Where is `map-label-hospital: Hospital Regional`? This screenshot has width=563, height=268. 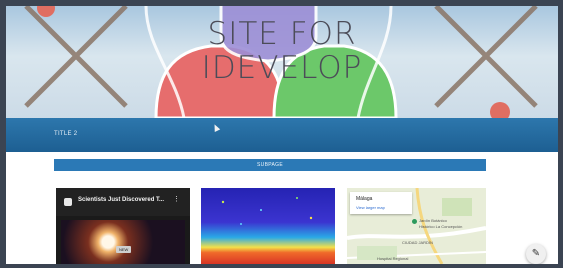
map-label-hospital: Hospital Regional is located at coordinates (393, 258).